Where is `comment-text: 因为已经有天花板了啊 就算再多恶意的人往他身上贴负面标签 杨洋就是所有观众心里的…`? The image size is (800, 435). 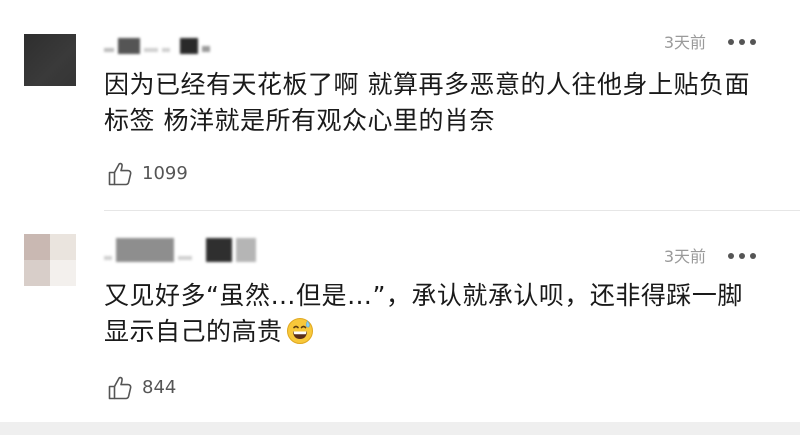
comment-text: 因为已经有天花板了啊 就算再多恶意的人往他身上贴负面标签 杨洋就是所有观众心里的… is located at coordinates (427, 102).